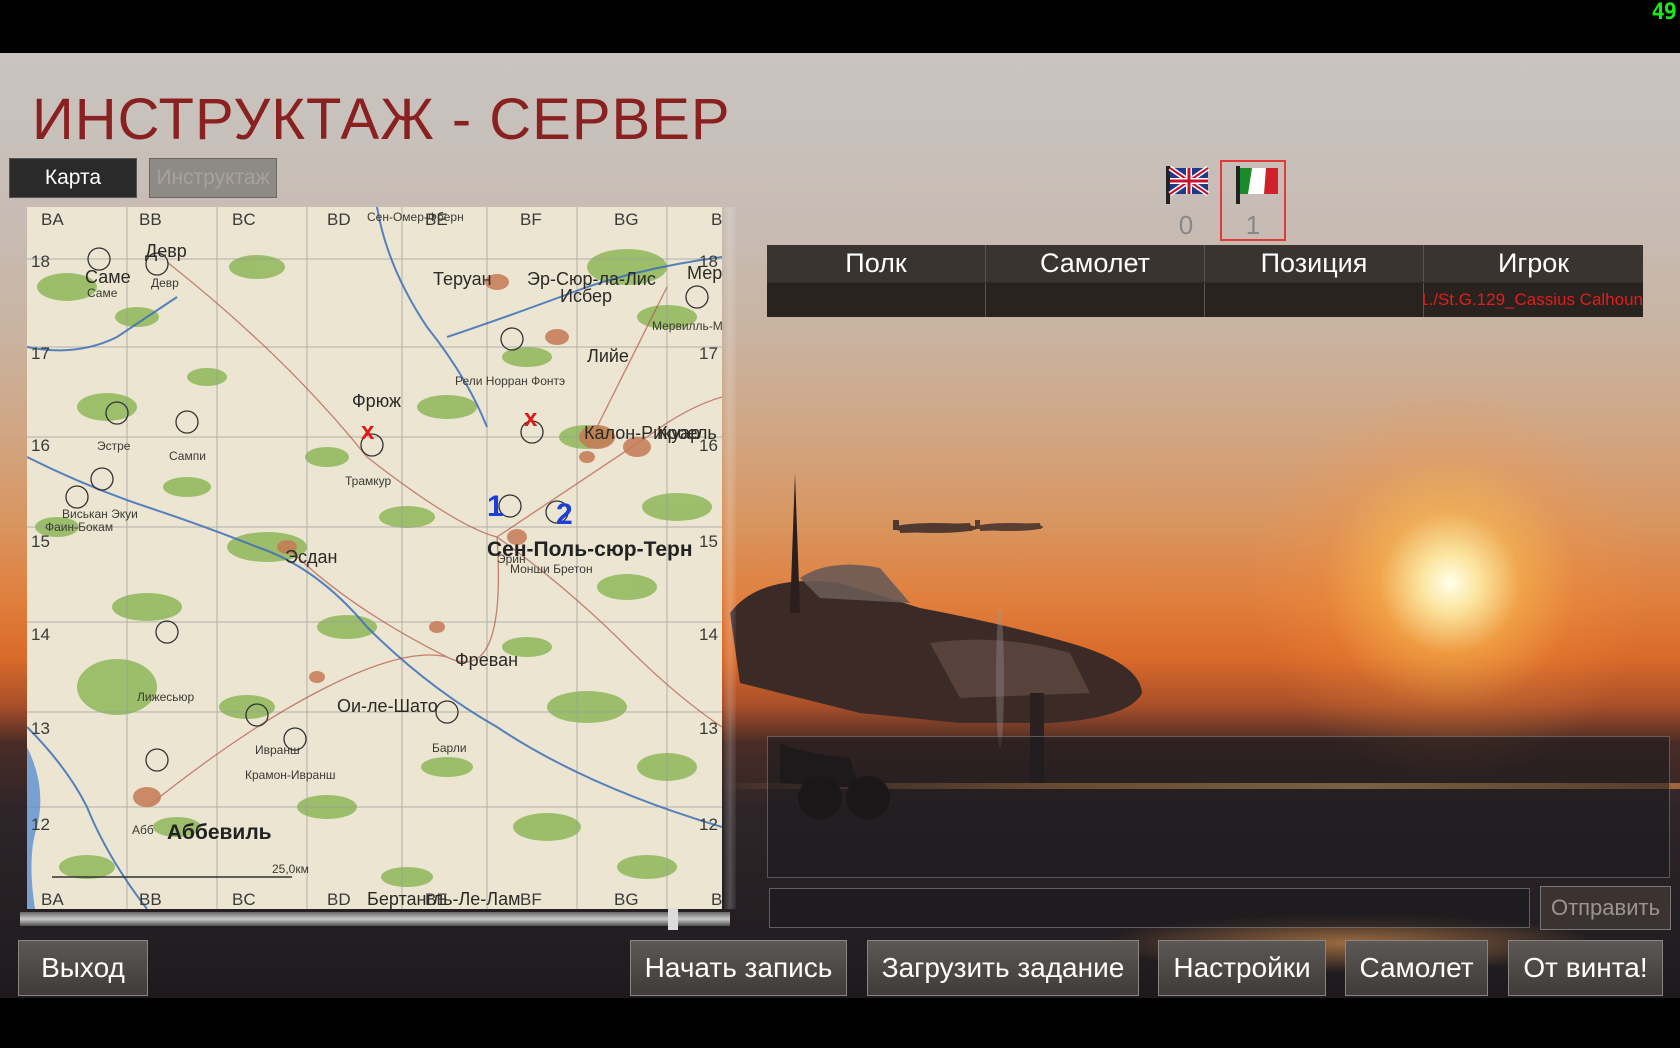  What do you see at coordinates (219, 832) in the screenshot?
I see `town-label: Аббевиль` at bounding box center [219, 832].